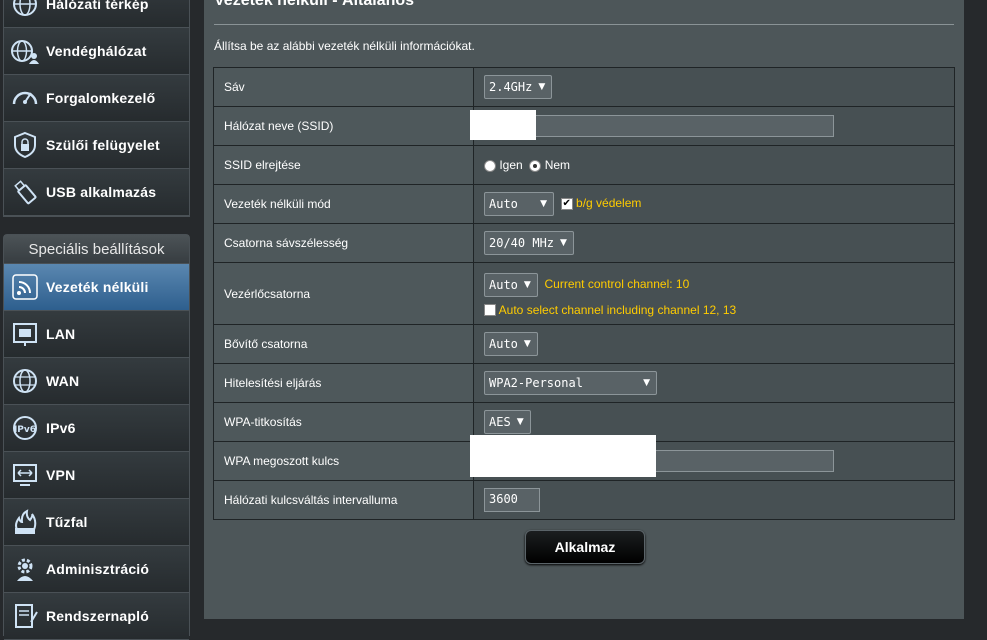 This screenshot has width=987, height=640. I want to click on menu-item-ipv6: IPv6 IPv6, so click(96, 428).